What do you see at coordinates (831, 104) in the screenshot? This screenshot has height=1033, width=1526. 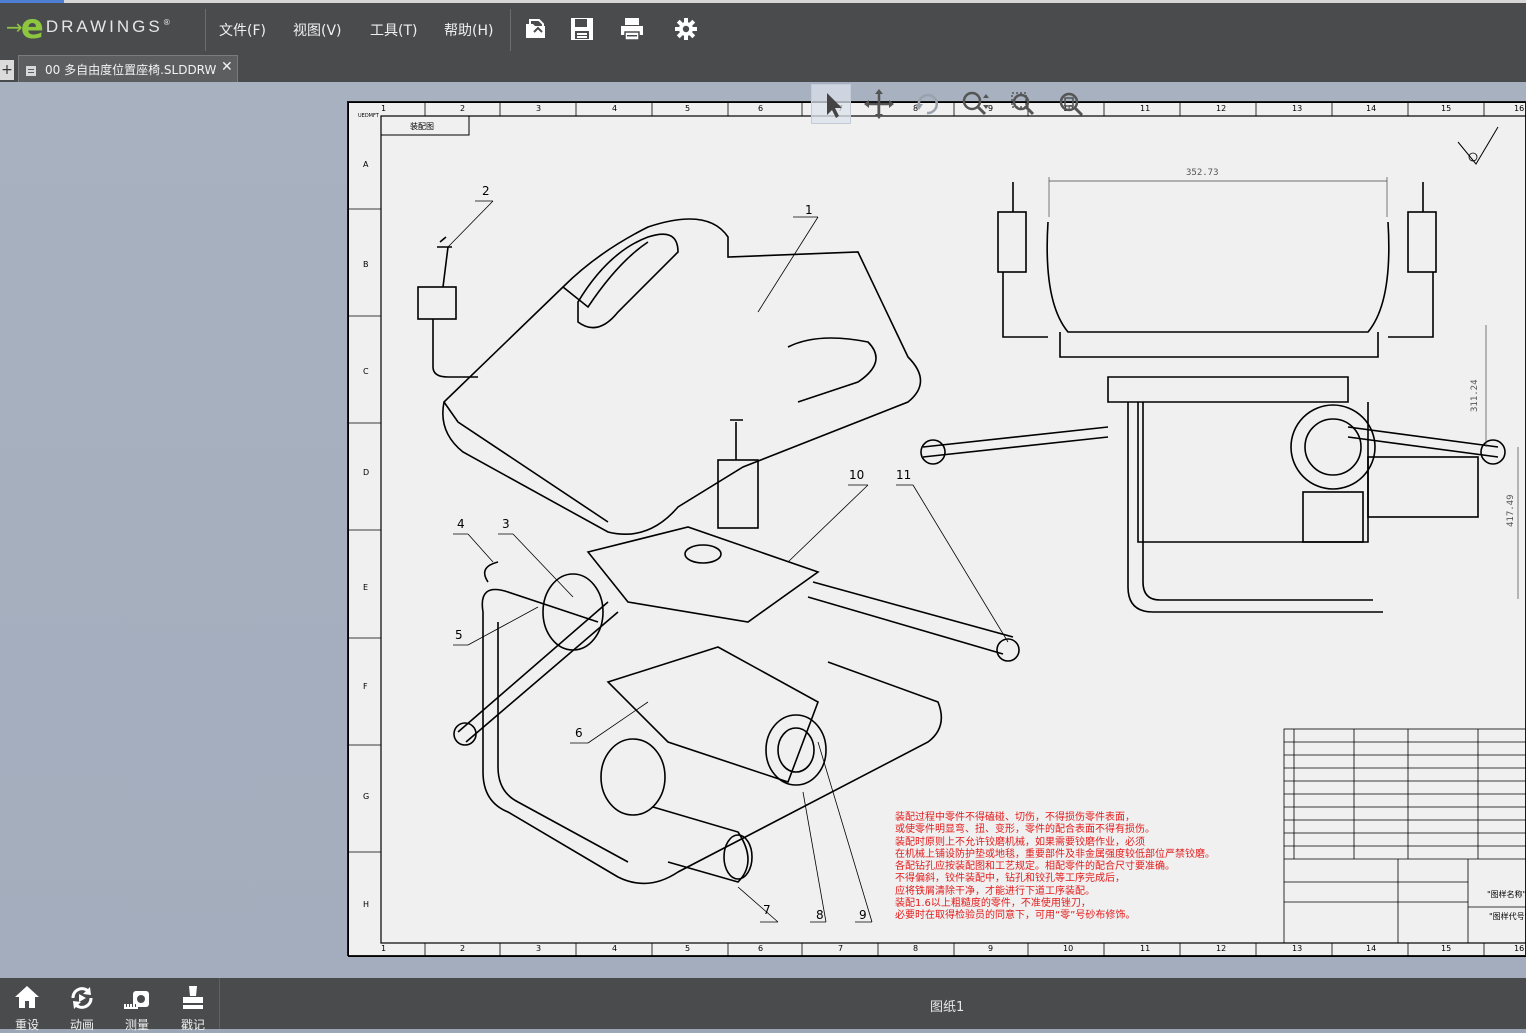 I see `select-arrow-icon` at bounding box center [831, 104].